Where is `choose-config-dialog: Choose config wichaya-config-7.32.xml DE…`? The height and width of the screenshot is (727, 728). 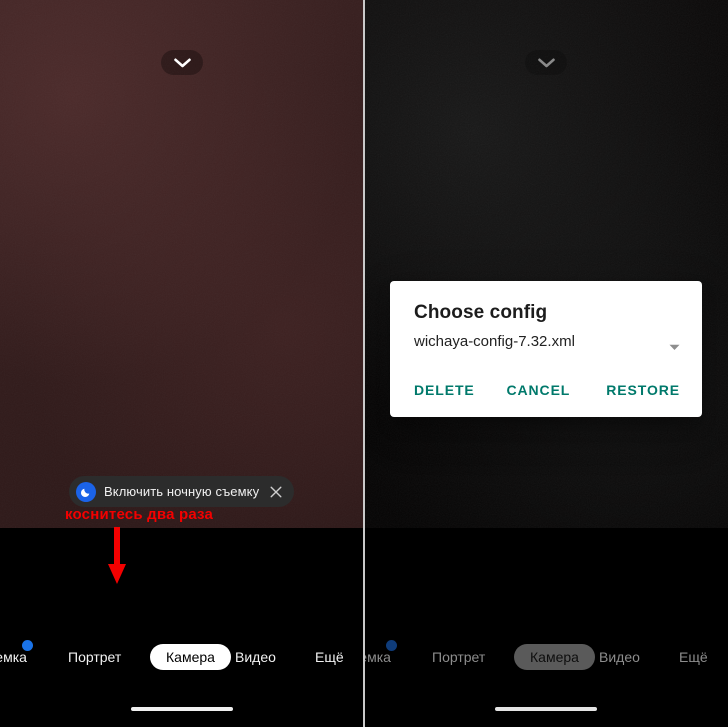 choose-config-dialog: Choose config wichaya-config-7.32.xml DE… is located at coordinates (546, 349).